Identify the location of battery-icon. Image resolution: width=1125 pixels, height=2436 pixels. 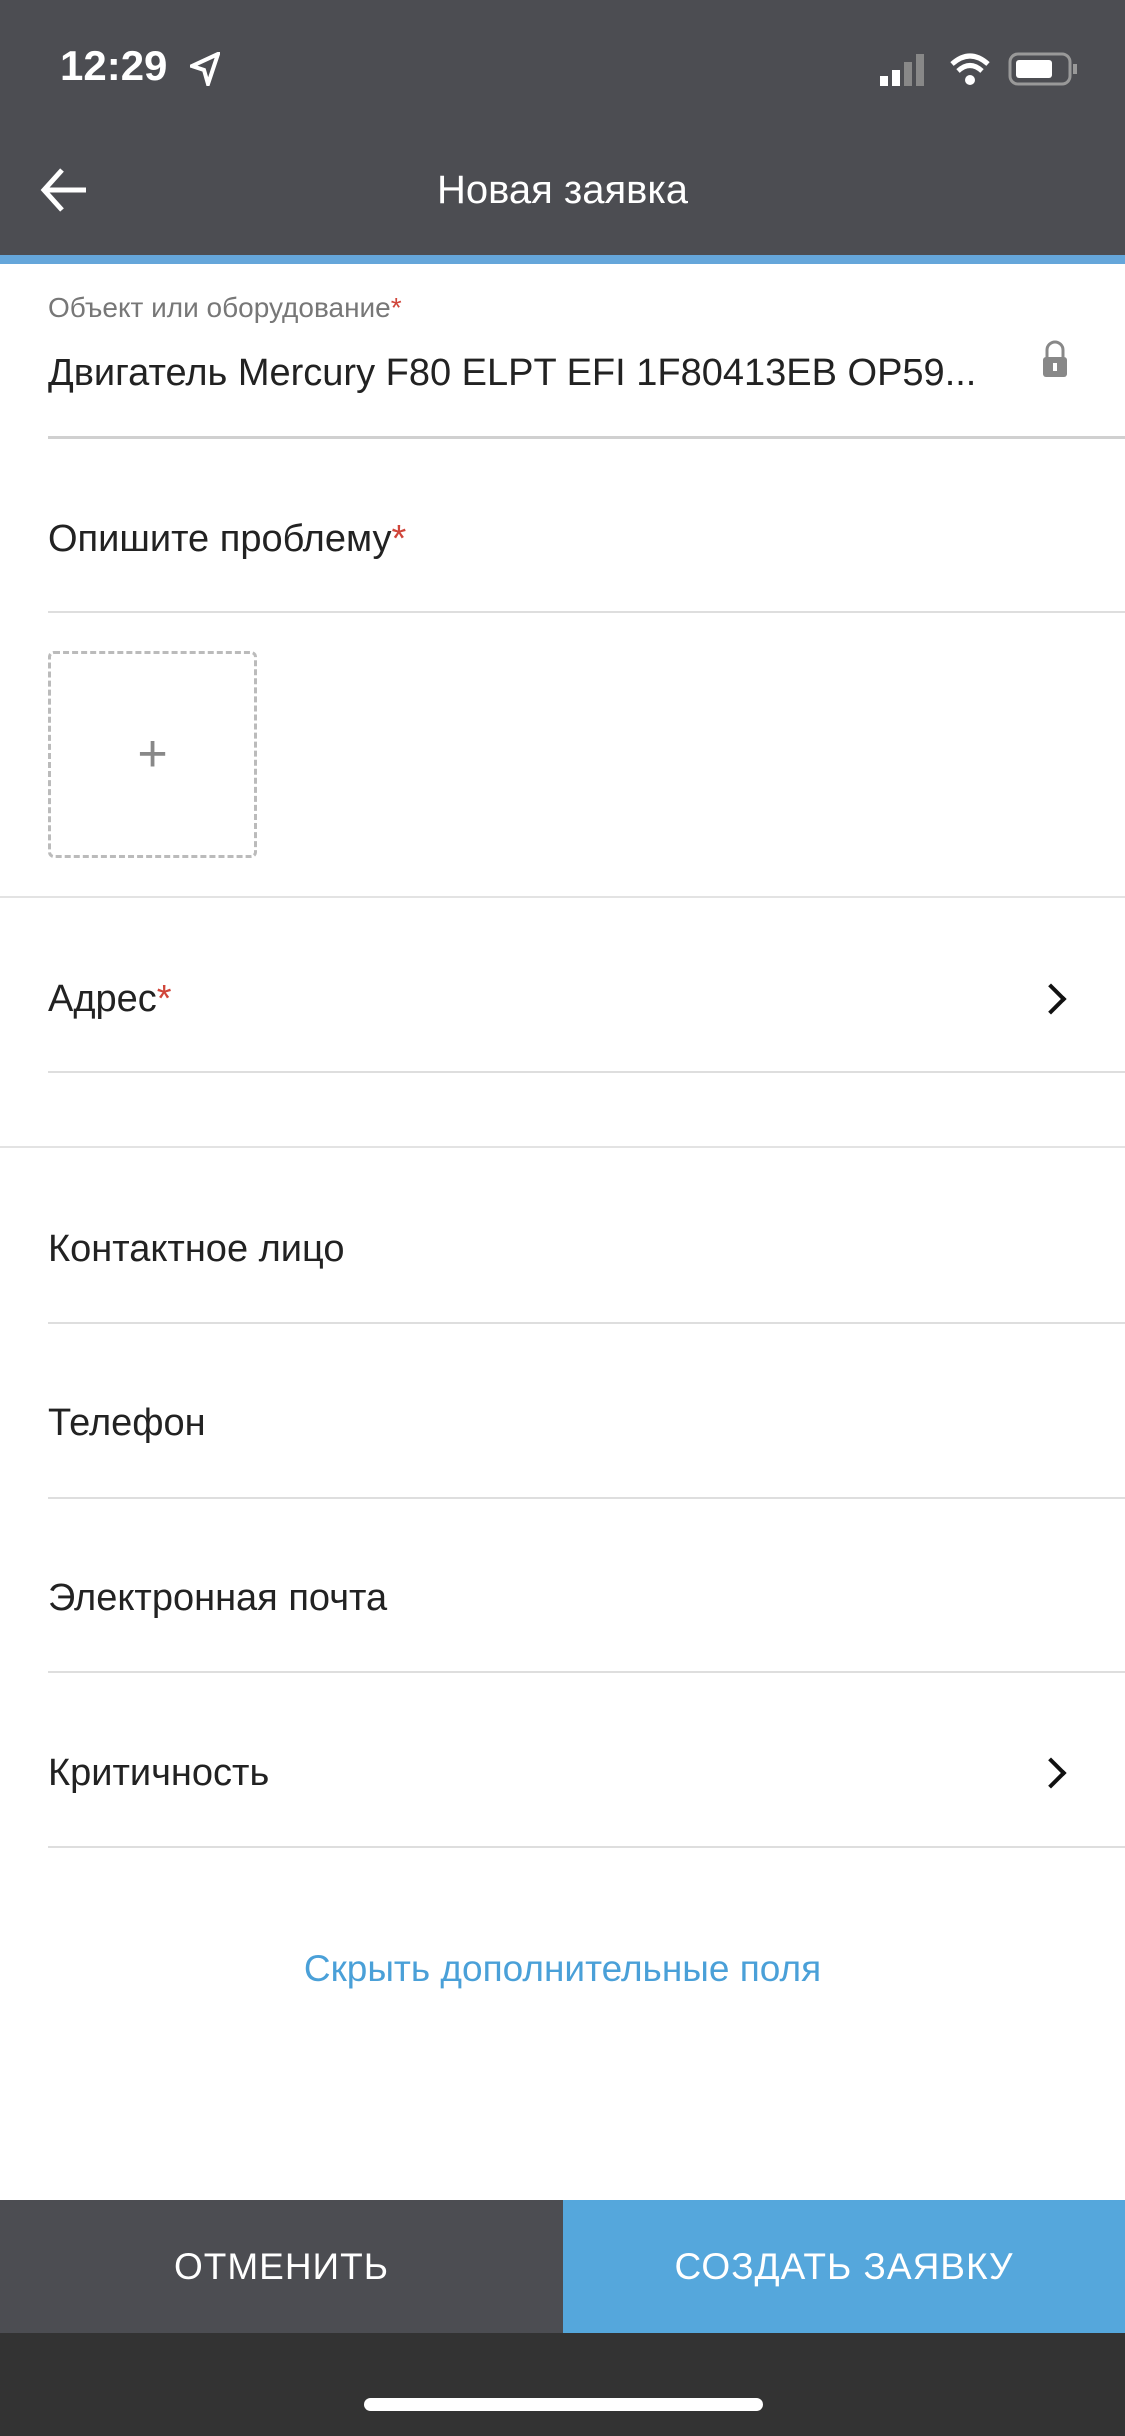
(1042, 69).